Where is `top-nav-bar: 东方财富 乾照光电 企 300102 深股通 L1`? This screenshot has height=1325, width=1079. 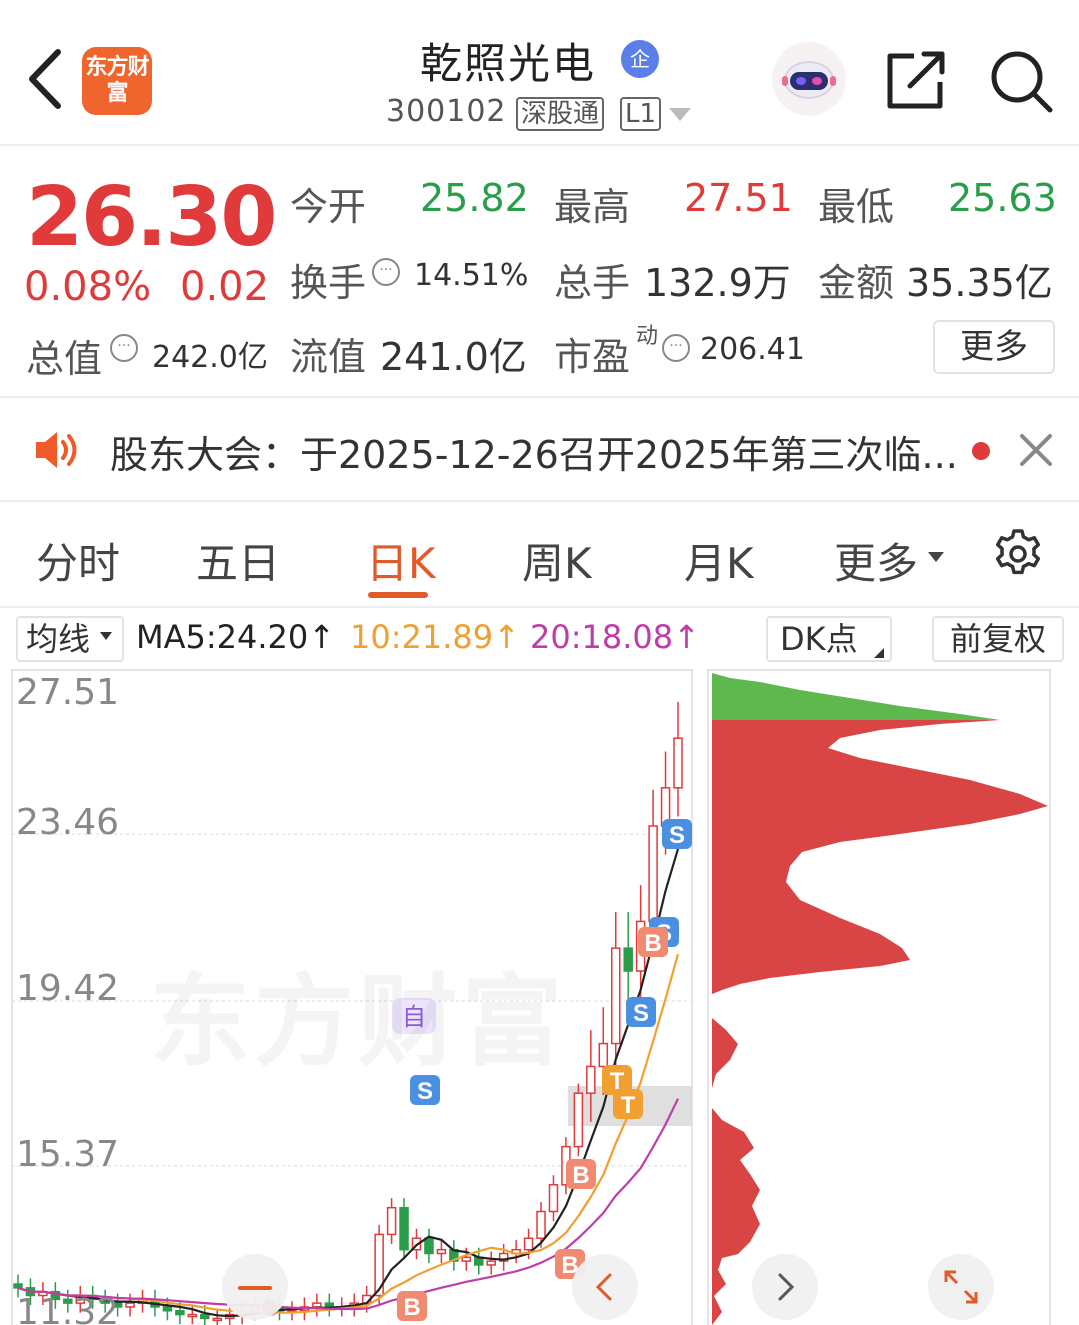 top-nav-bar: 东方财富 乾照光电 企 300102 深股通 L1 is located at coordinates (539, 73).